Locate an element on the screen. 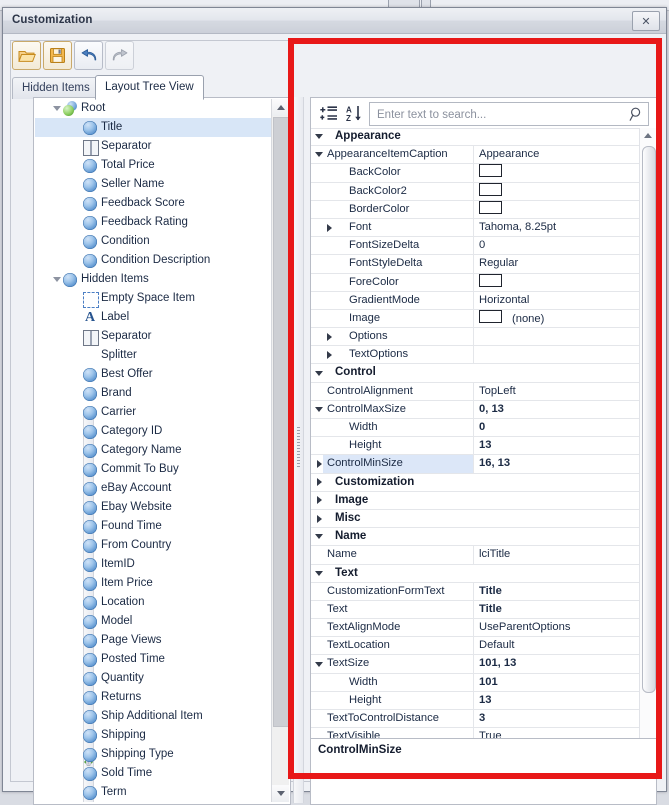  tree-node: Category Name is located at coordinates (153, 450).